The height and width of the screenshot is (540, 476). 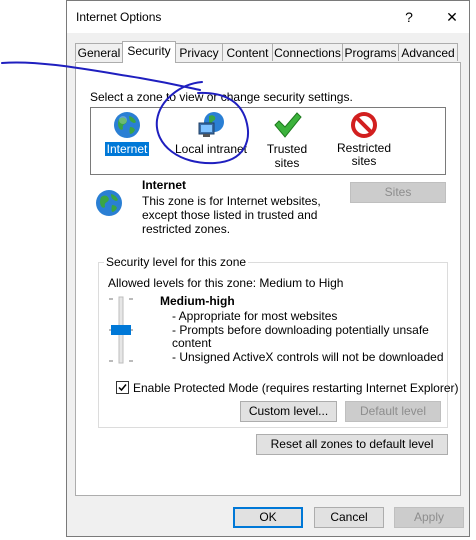 I want to click on zone-restricted-sites-label: Restricted sites, so click(x=364, y=155).